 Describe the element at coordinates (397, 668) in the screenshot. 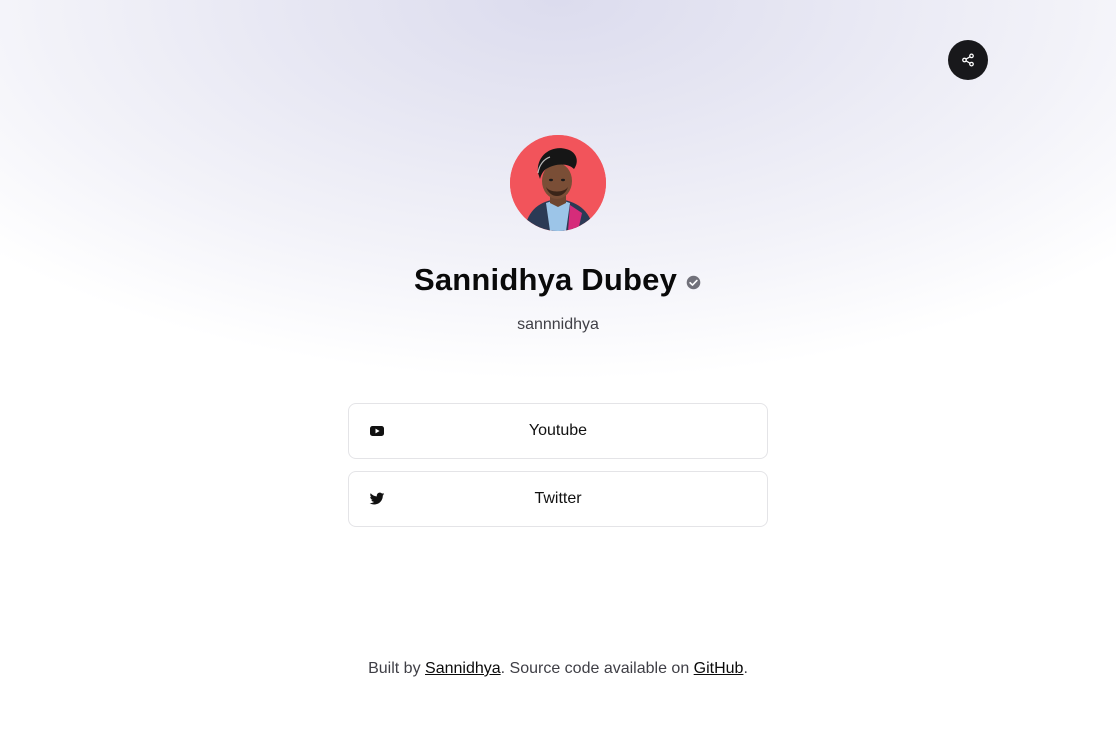

I see `footer-prefix: Built by` at that location.